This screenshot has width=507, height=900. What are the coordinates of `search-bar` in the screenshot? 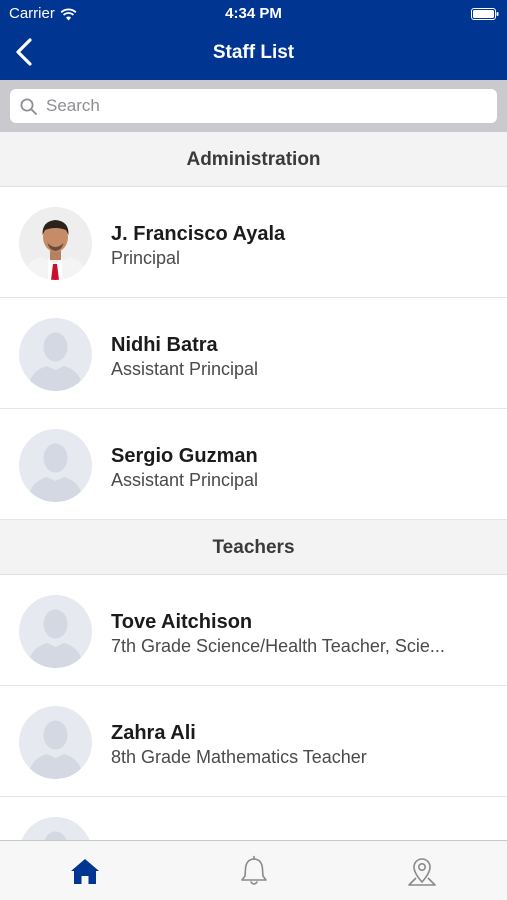 It's located at (253, 106).